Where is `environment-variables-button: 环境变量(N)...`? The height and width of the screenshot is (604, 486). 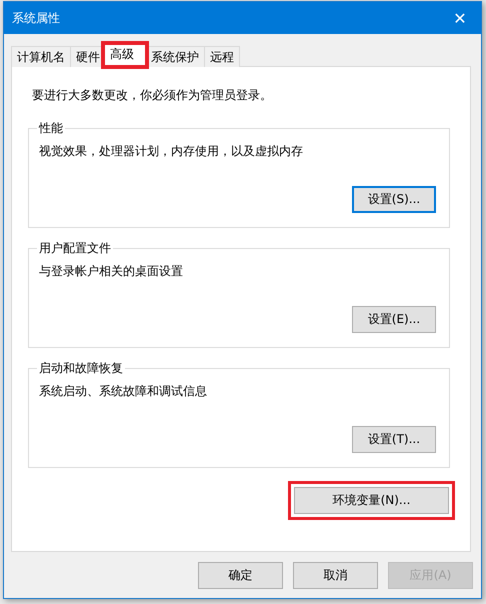
environment-variables-button: 环境变量(N)... is located at coordinates (371, 500).